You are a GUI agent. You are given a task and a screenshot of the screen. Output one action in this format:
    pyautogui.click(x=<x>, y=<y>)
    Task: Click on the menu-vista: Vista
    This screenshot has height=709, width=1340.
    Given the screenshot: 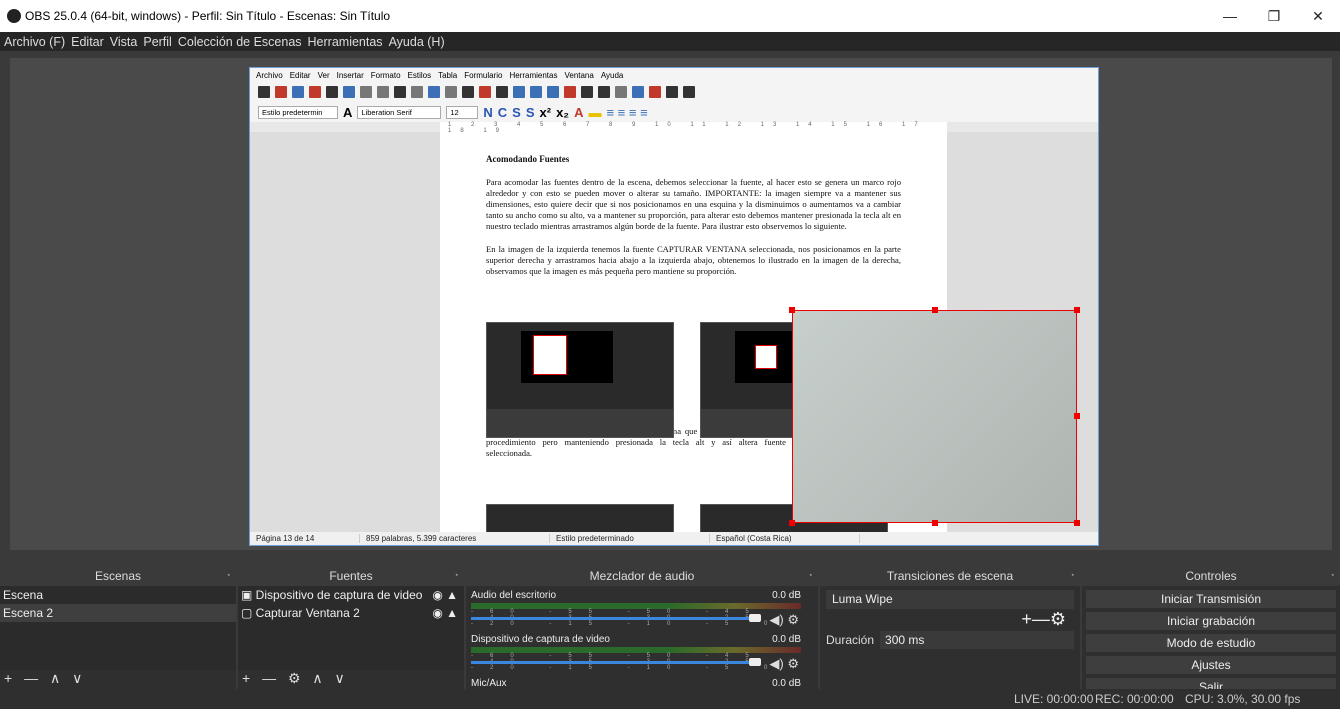 What is the action you would take?
    pyautogui.click(x=124, y=42)
    